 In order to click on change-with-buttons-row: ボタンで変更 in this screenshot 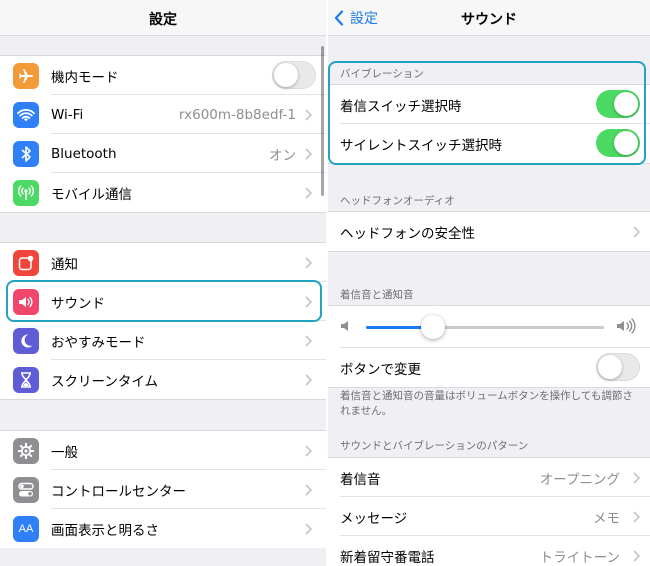, I will do `click(489, 367)`.